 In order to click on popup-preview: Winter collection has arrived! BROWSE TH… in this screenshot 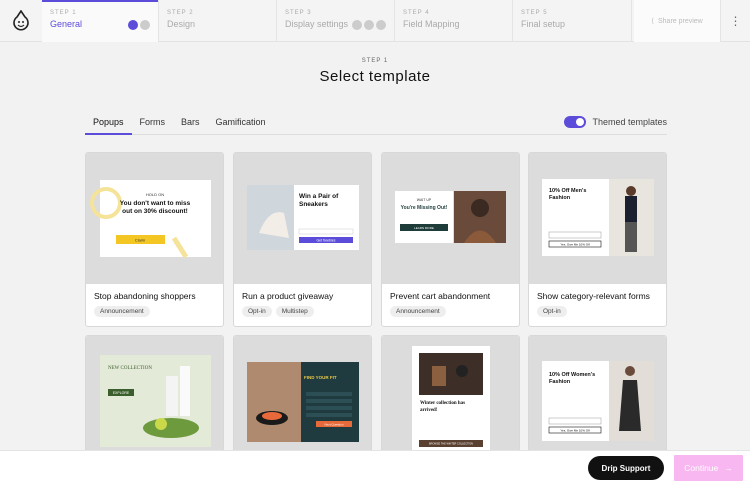, I will do `click(451, 400)`.